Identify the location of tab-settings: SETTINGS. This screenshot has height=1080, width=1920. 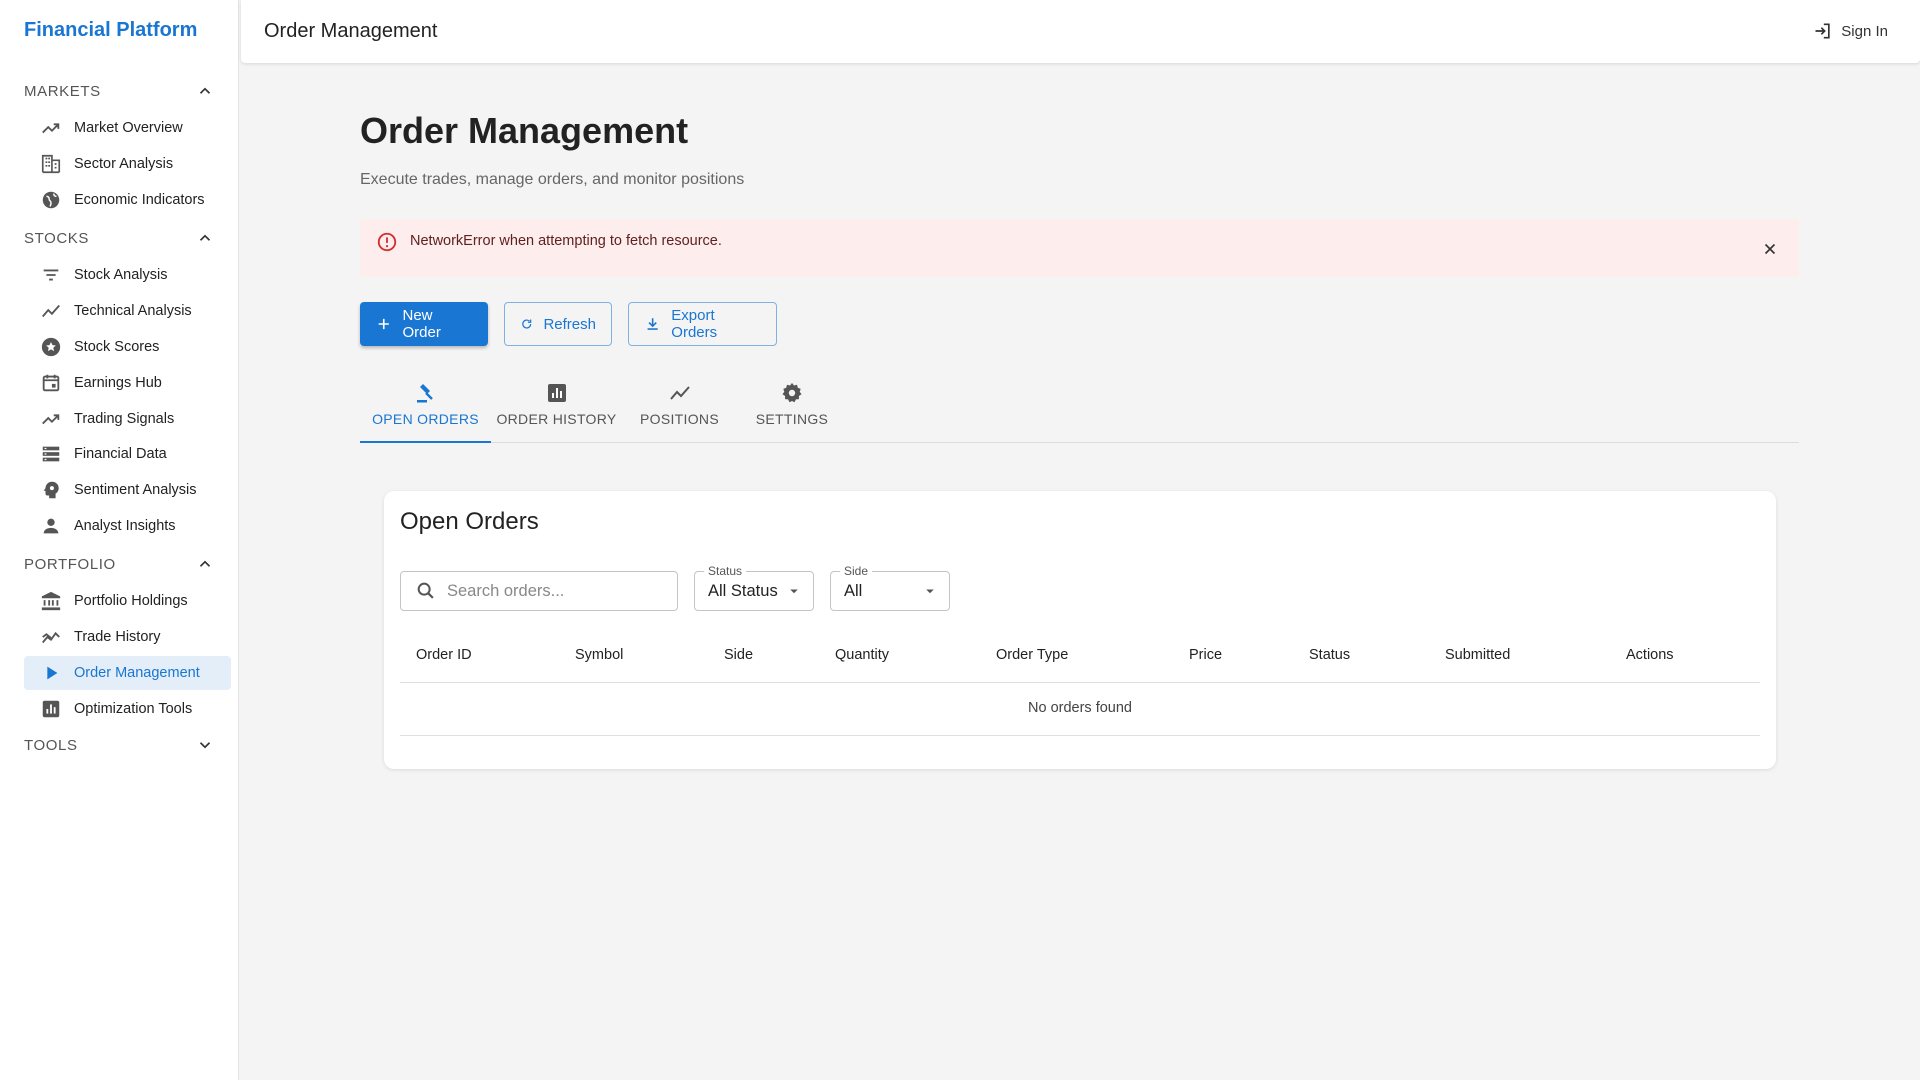
(792, 409).